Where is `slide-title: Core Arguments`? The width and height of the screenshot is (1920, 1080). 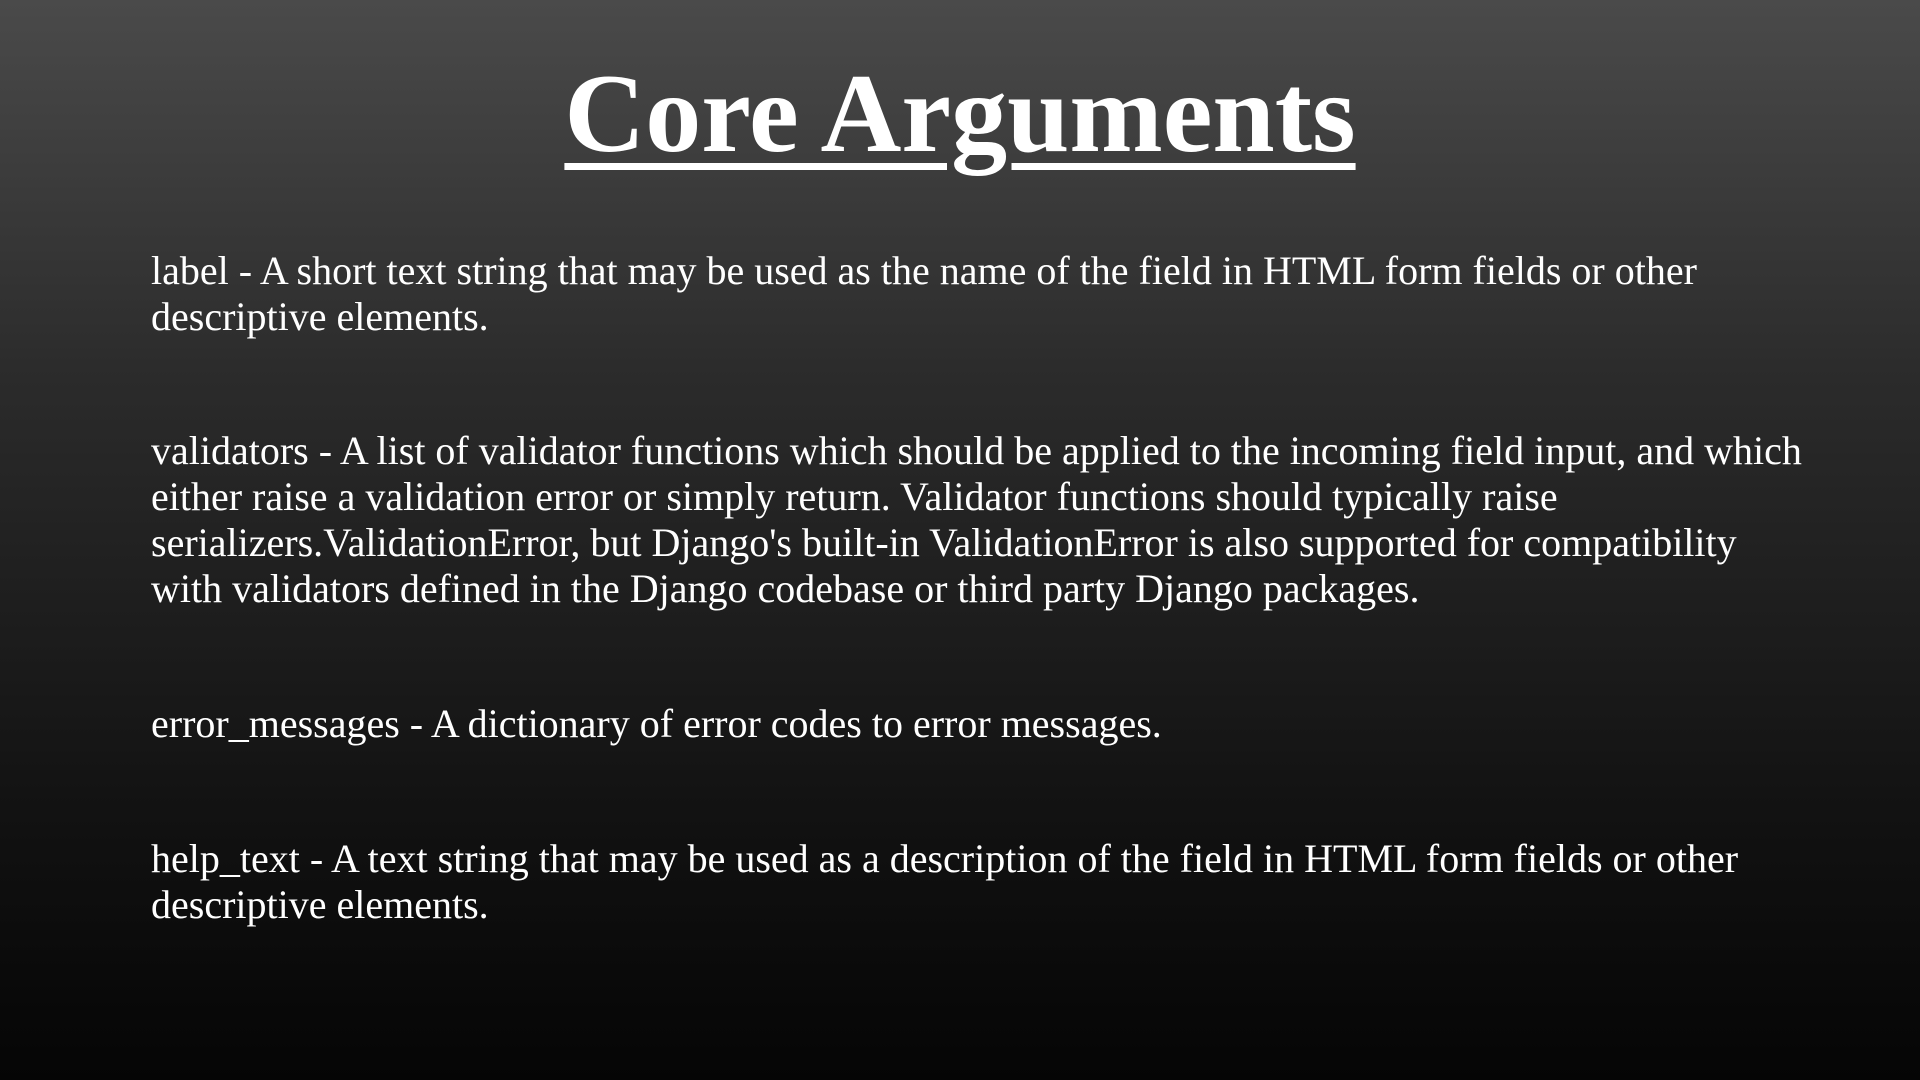 slide-title: Core Arguments is located at coordinates (960, 114).